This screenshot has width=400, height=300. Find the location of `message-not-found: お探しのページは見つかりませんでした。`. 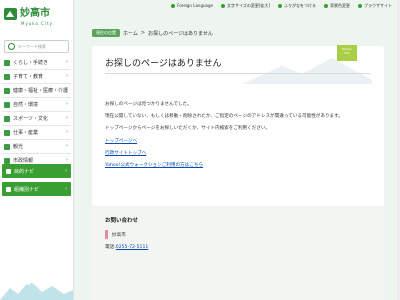

message-not-found: お探しのページは見つかりませんでした。 is located at coordinates (148, 104).